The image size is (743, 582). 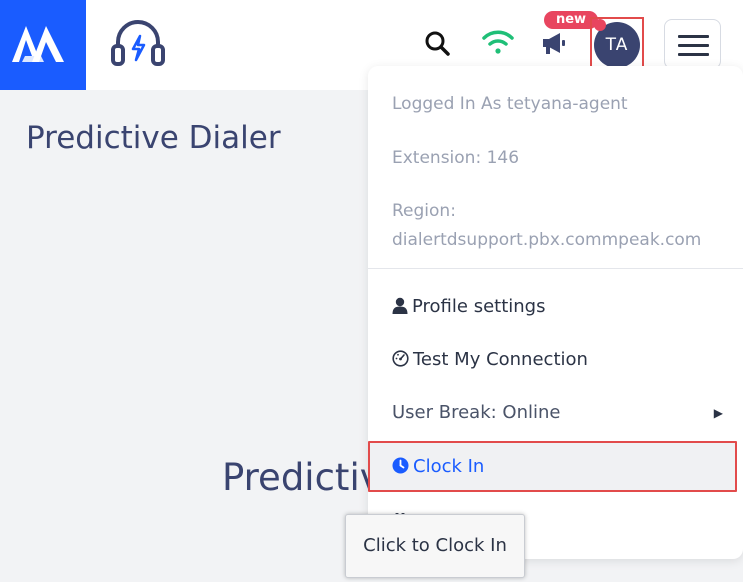 I want to click on menu-item-clock-in: Clock In, so click(x=552, y=466).